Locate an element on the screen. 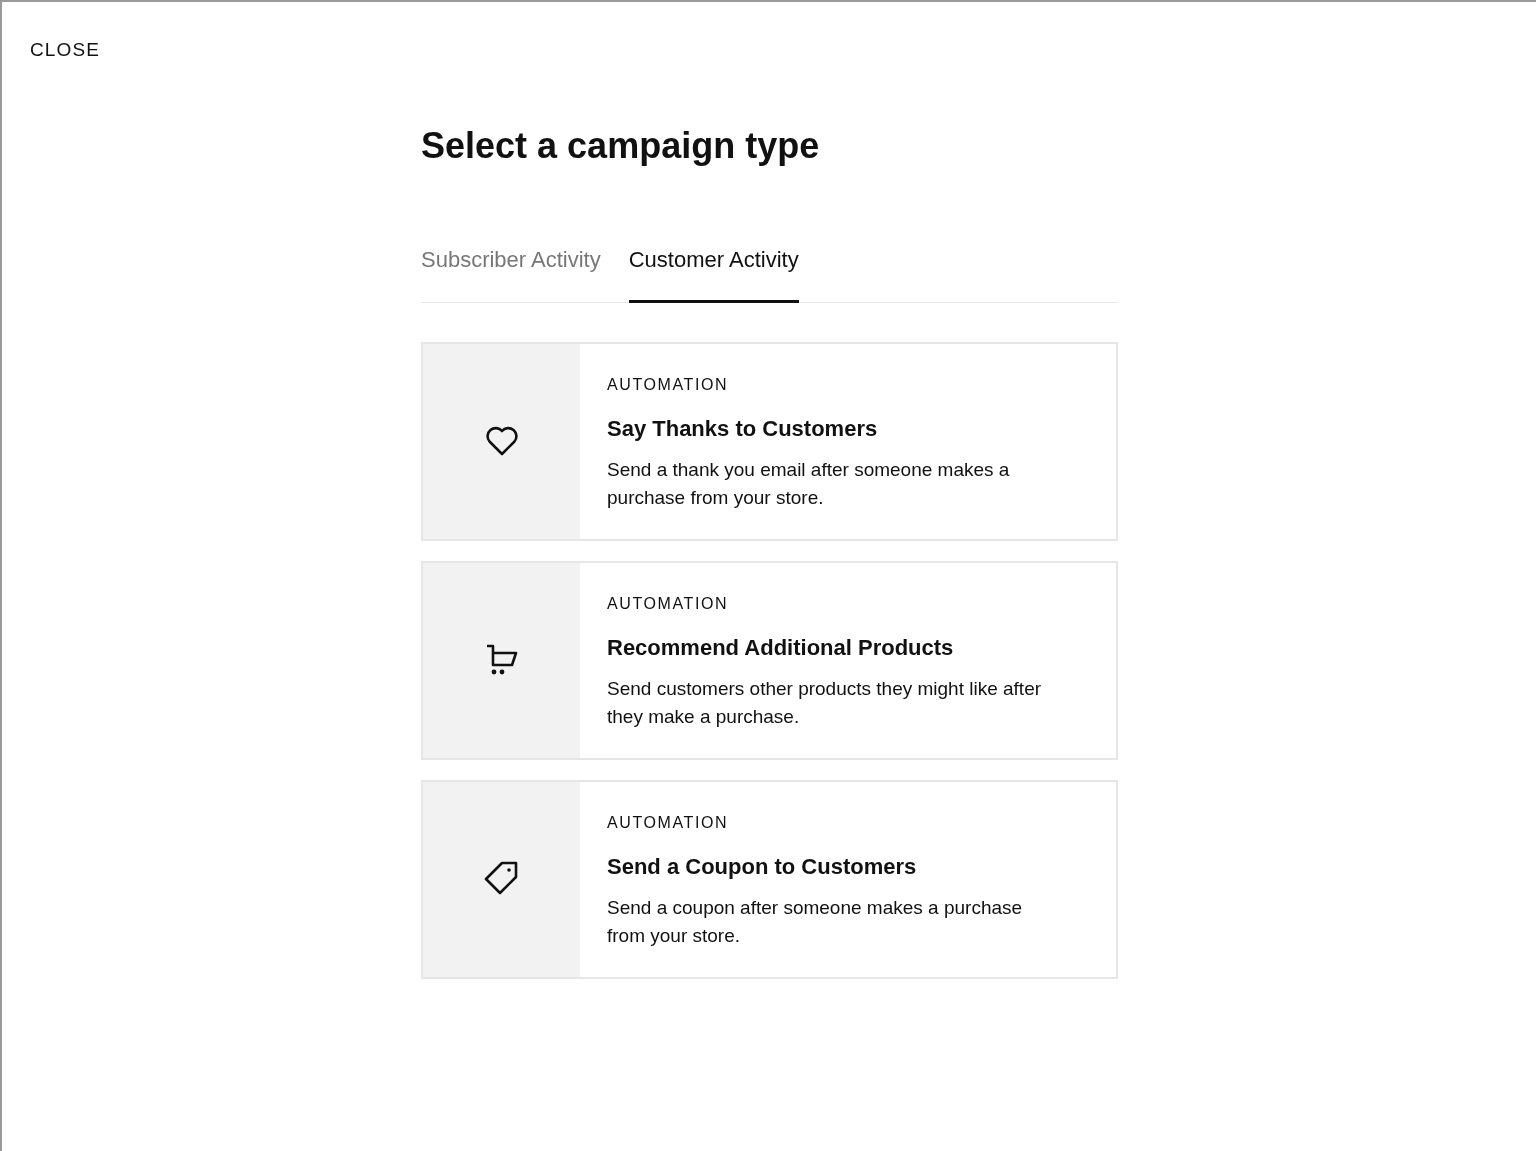 The image size is (1536, 1151). tab: Customer Activity is located at coordinates (713, 272).